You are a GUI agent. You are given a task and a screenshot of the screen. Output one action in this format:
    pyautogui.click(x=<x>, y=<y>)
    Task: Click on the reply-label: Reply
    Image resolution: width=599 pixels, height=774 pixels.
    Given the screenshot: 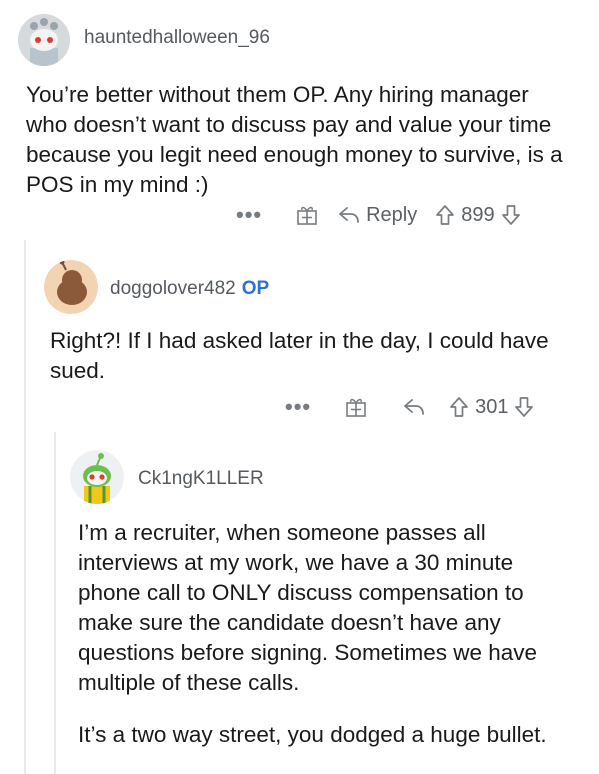 What is the action you would take?
    pyautogui.click(x=392, y=214)
    